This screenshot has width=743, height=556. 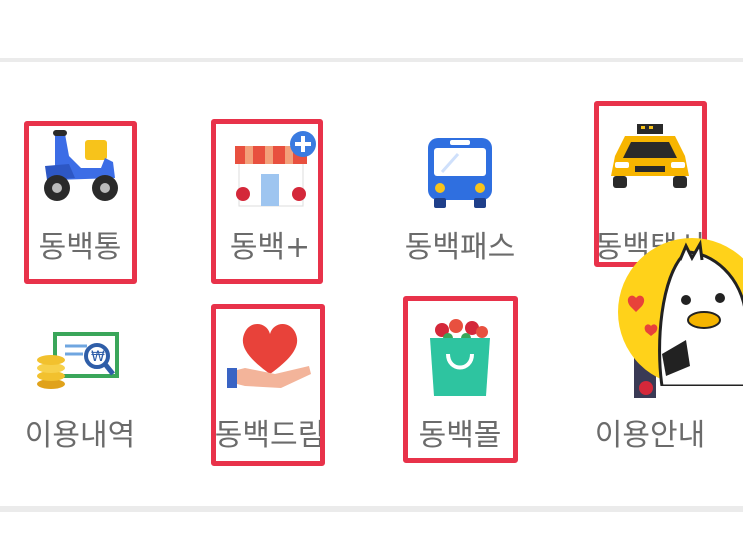 I want to click on menu-item-dongbaek-plus: 동백+, so click(x=270, y=207).